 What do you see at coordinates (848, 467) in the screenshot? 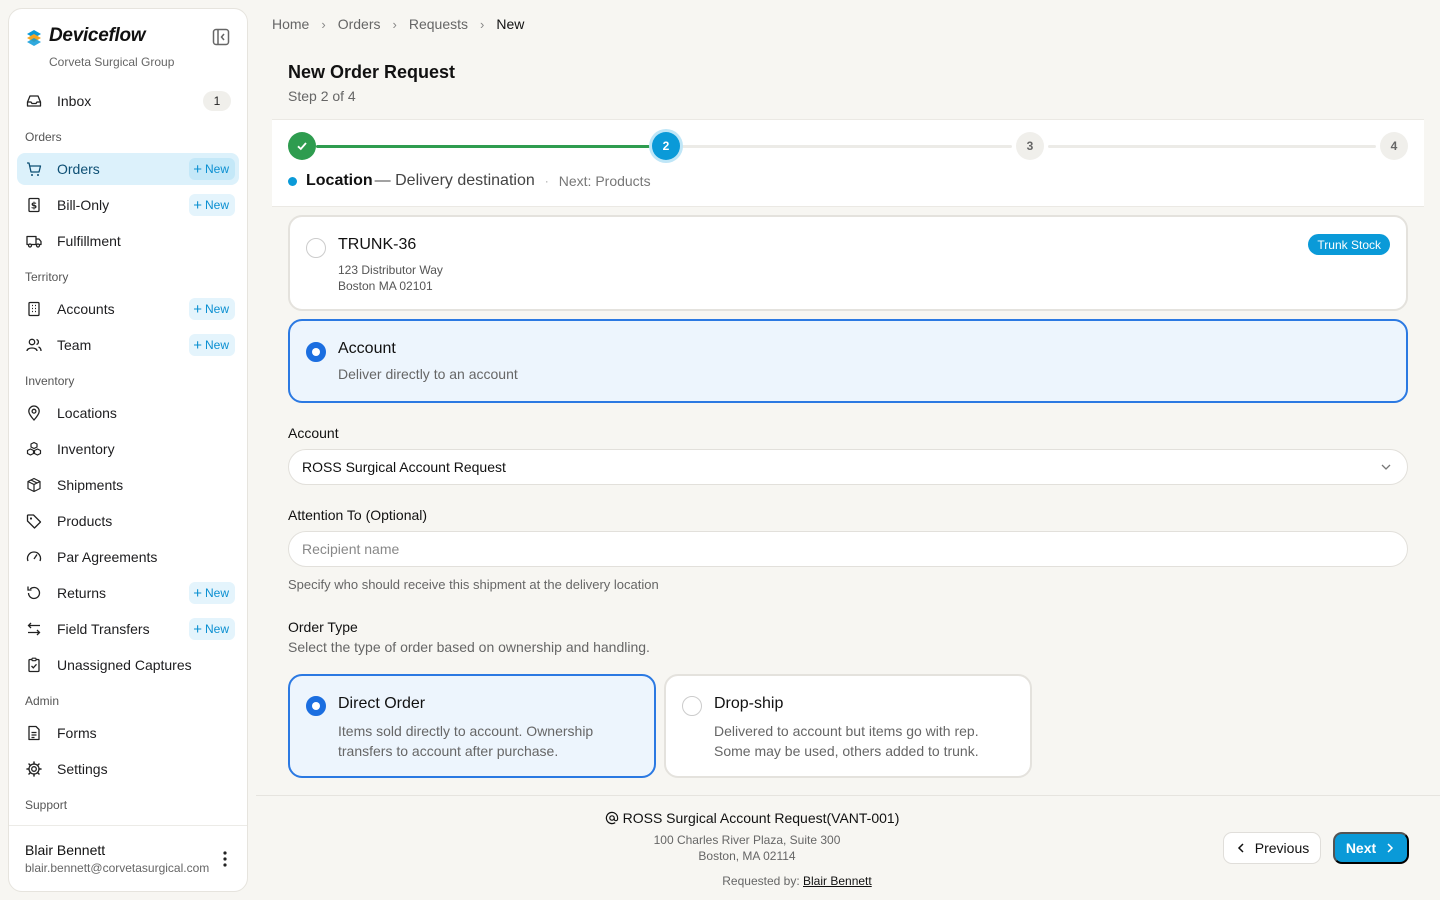
I see `account-select: ROSS Surgical Account Request` at bounding box center [848, 467].